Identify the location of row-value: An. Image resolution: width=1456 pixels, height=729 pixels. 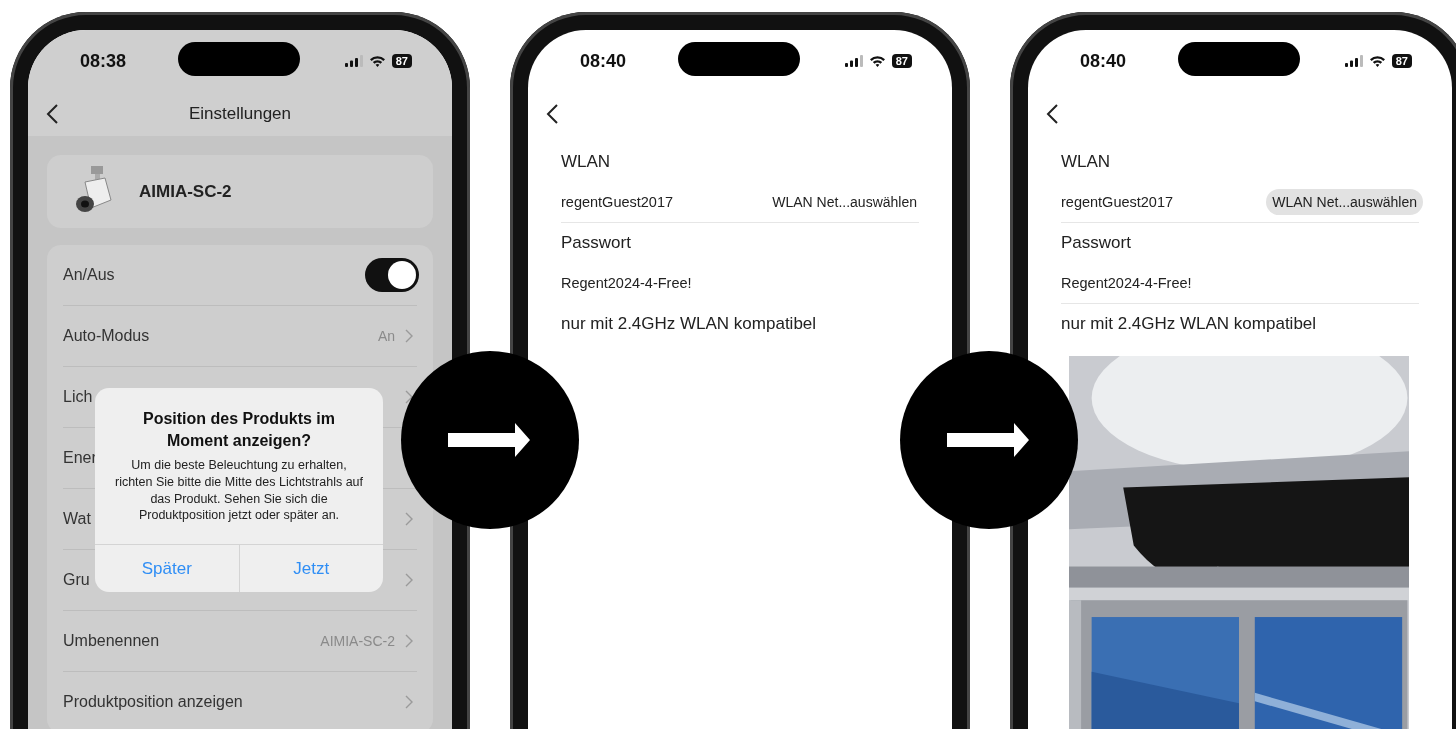
(386, 336).